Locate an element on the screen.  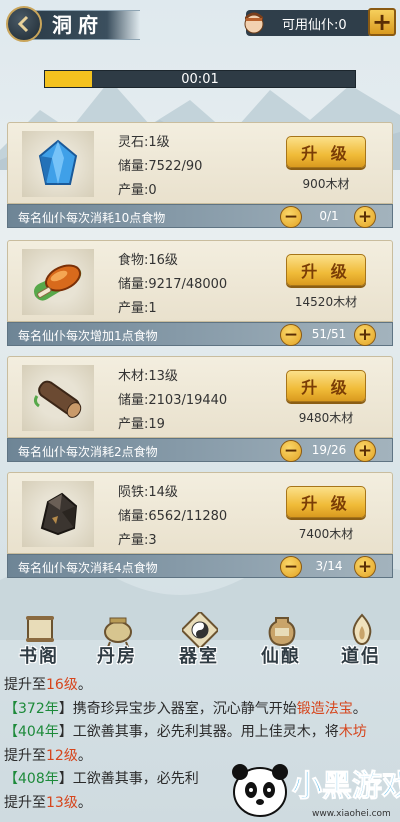
food-icon-frame is located at coordinates (58, 282).